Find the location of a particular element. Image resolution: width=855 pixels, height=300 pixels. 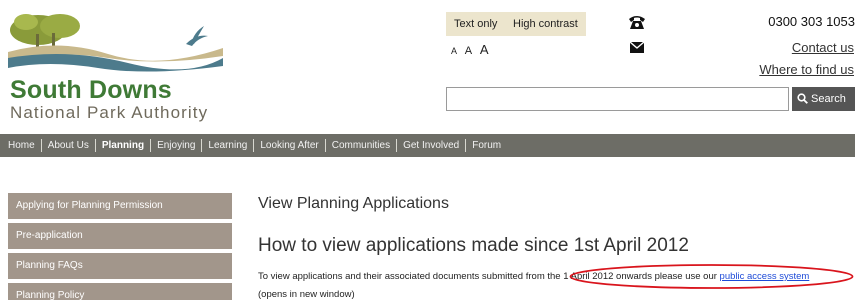

text-size-medium: A is located at coordinates (468, 51).